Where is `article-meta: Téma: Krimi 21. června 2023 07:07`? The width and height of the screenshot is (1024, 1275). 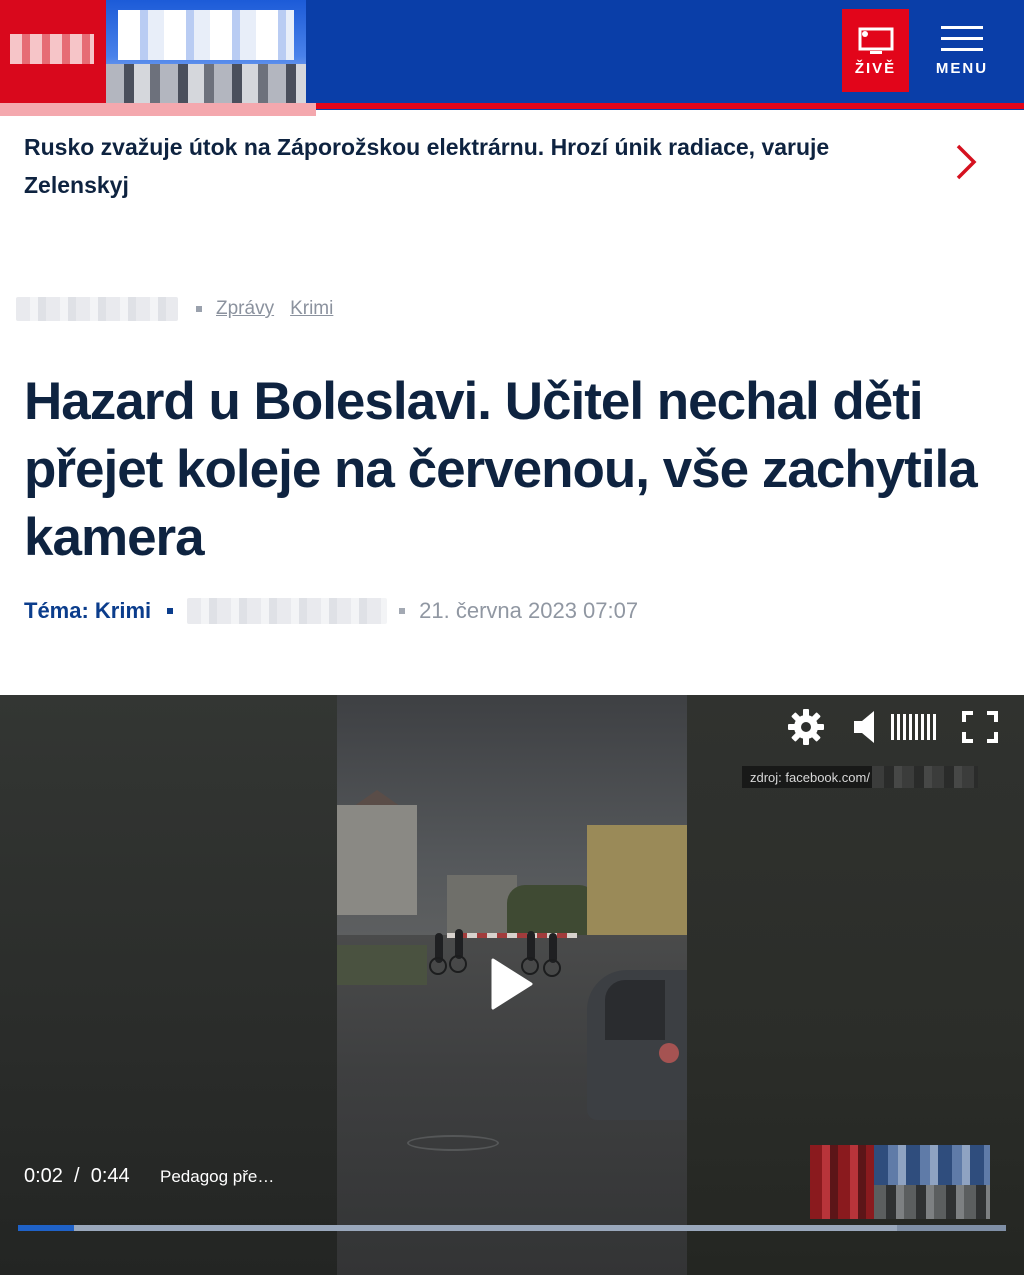
article-meta: Téma: Krimi 21. června 2023 07:07 is located at coordinates (331, 611).